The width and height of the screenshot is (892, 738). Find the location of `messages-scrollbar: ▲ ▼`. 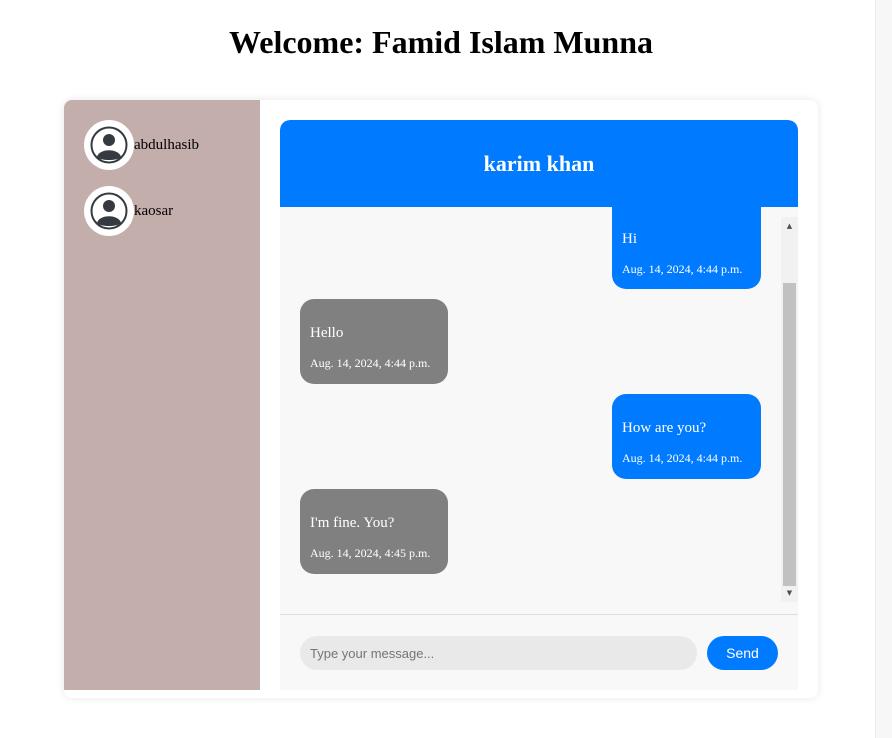

messages-scrollbar: ▲ ▼ is located at coordinates (789, 409).